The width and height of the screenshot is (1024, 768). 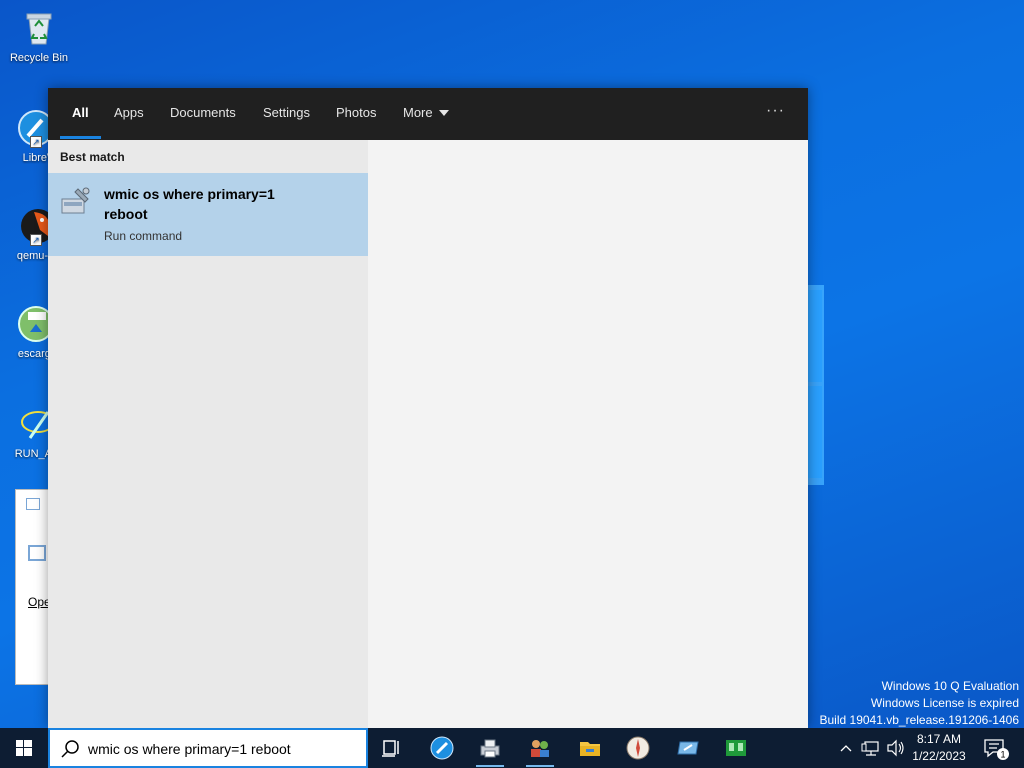 I want to click on best-match-subtitle: Run command, so click(x=143, y=236).